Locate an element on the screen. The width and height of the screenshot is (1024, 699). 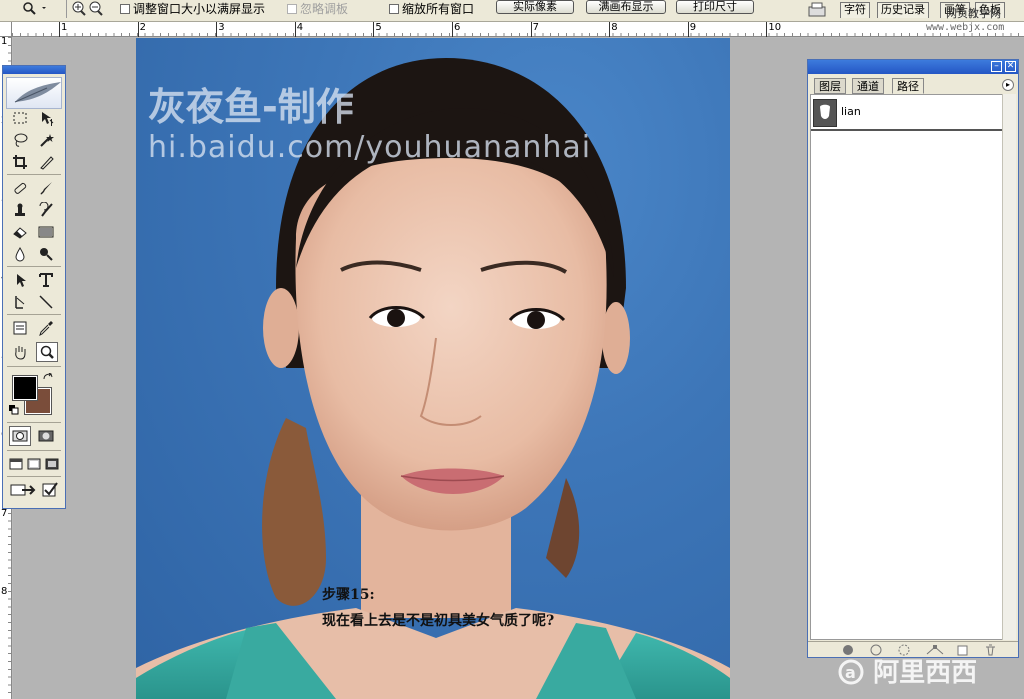
watermark-title: 灰夜鱼-制作 is located at coordinates (251, 107).